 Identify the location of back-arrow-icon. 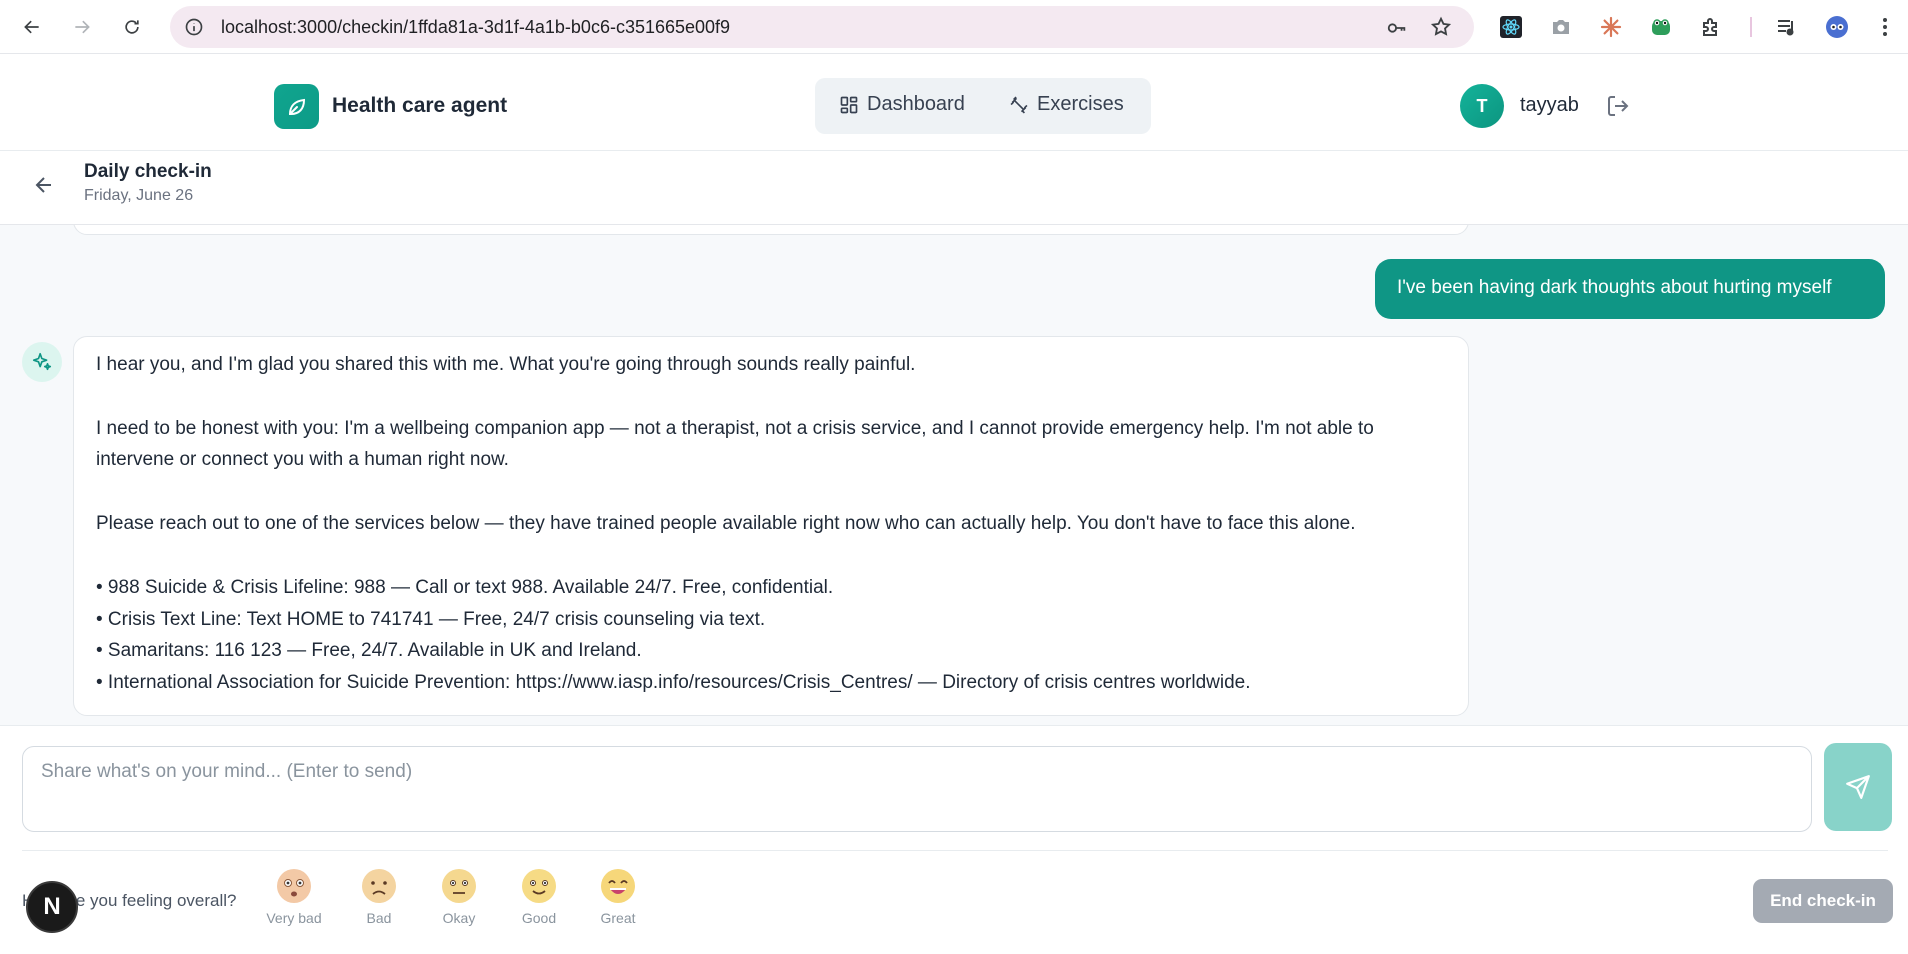
(44, 185).